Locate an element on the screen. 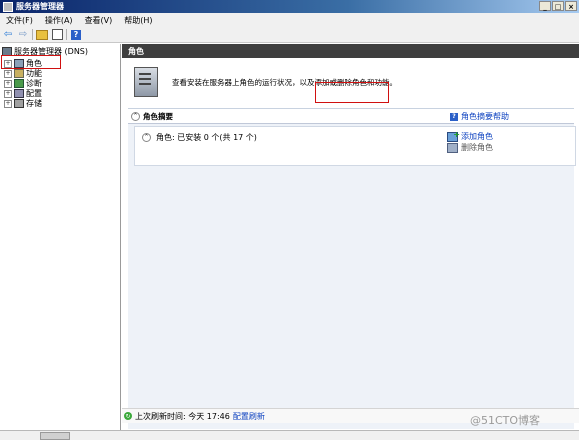 This screenshot has width=579, height=440. roles-status-box: ^ 角色: 已安装 0 个(共 17 个) 添加角色 删除角色 is located at coordinates (355, 146).